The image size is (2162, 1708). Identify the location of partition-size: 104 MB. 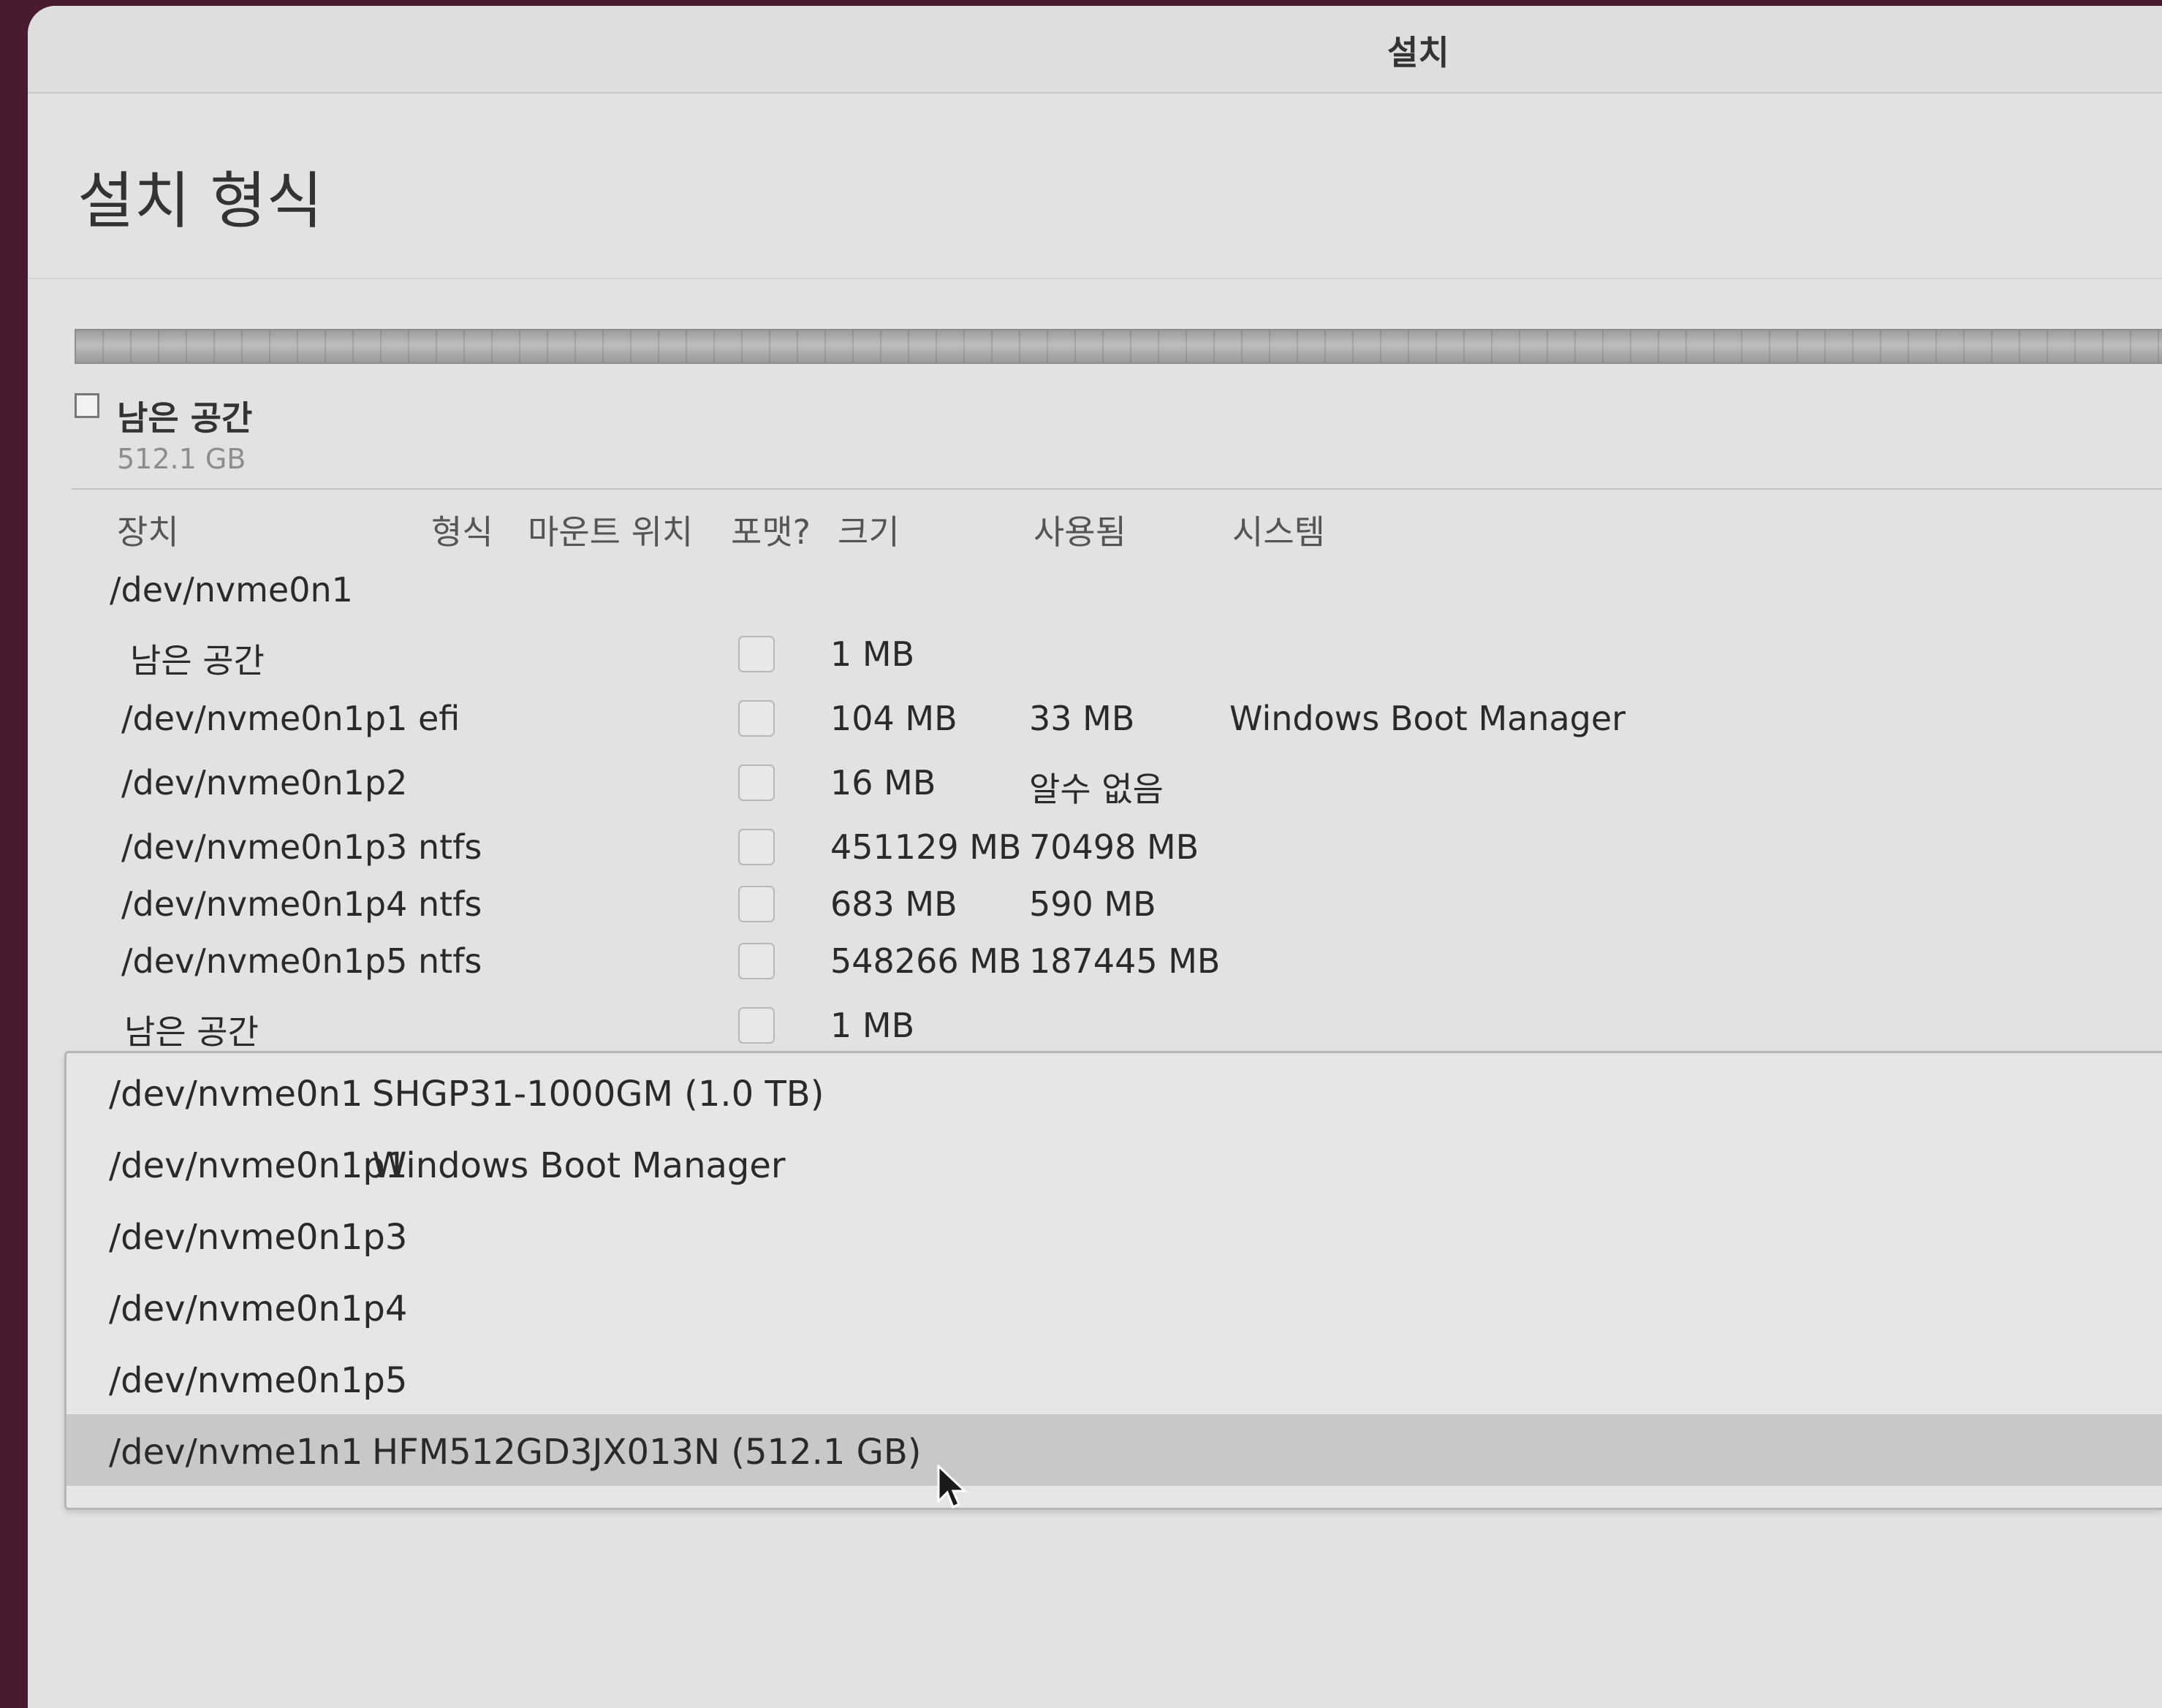
(893, 719).